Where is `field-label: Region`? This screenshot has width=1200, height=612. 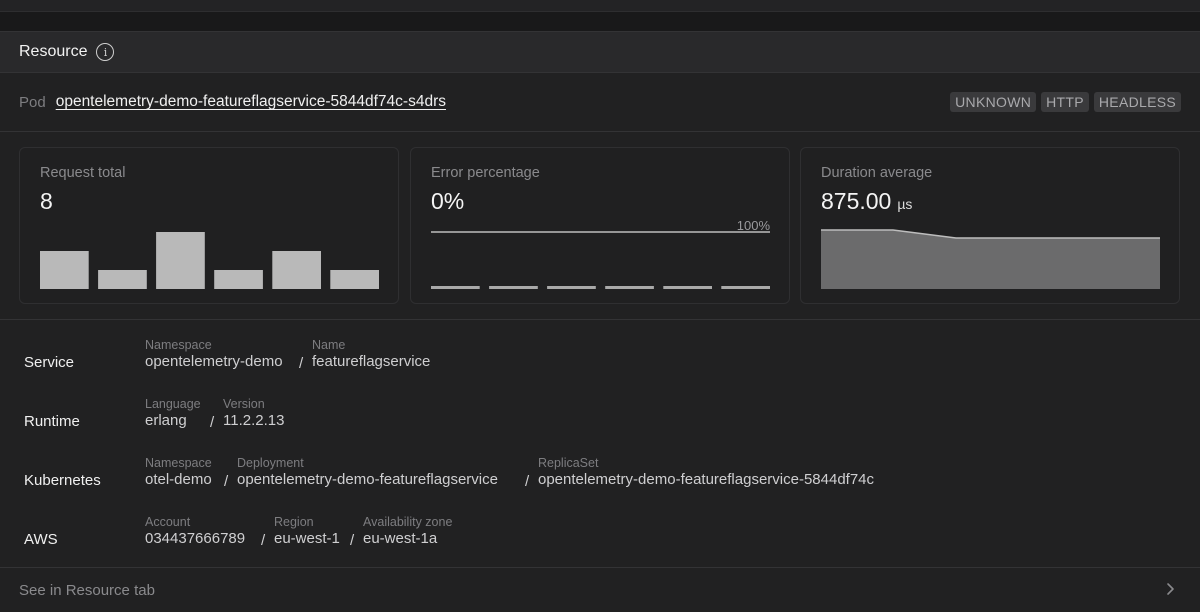
field-label: Region is located at coordinates (294, 522).